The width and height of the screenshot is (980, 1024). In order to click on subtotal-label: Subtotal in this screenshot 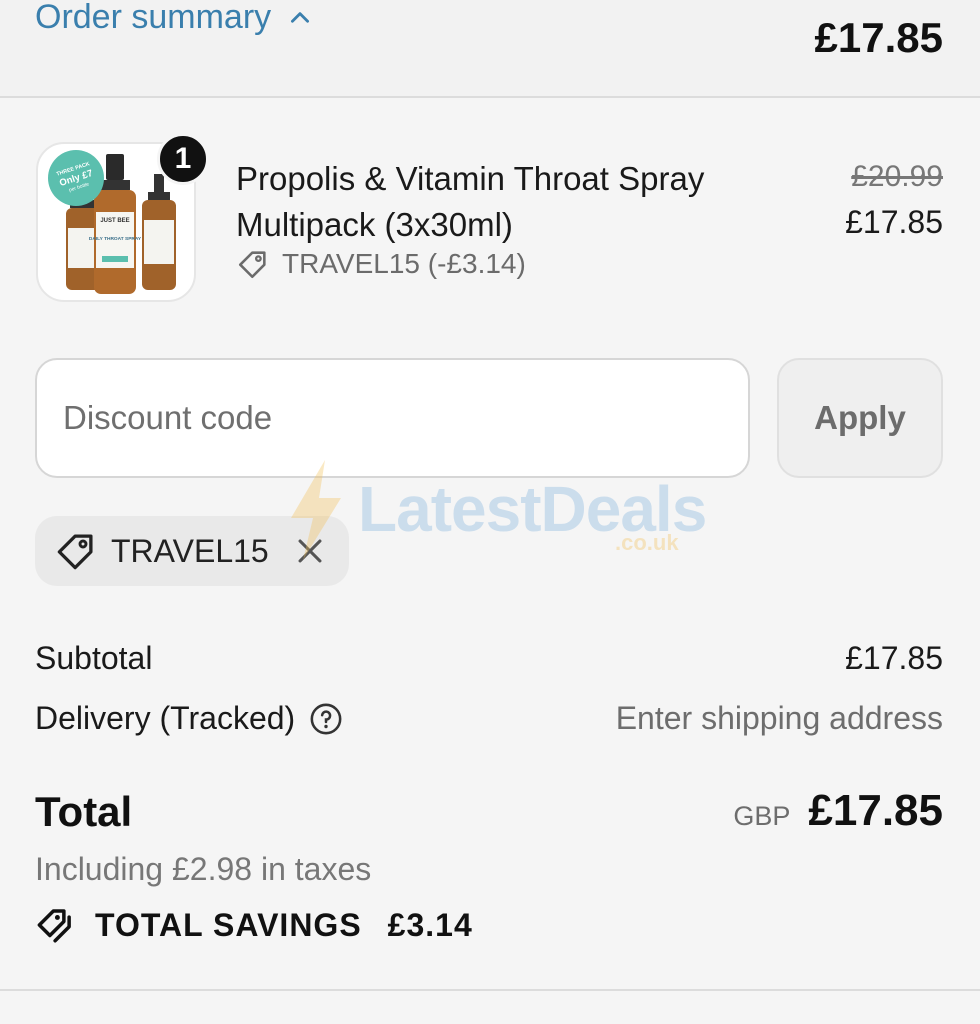, I will do `click(94, 658)`.